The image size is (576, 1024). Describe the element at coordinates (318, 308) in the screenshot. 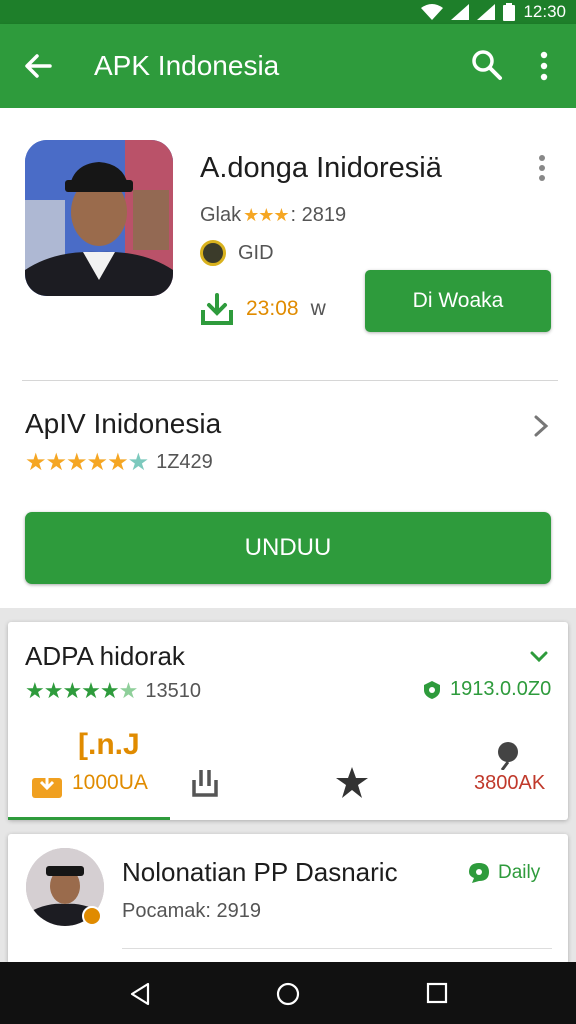

I see `size-suffix: w` at that location.